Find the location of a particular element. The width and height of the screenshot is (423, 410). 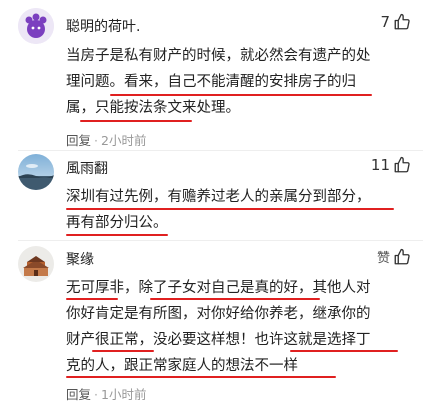

like-count: 11 is located at coordinates (380, 165).